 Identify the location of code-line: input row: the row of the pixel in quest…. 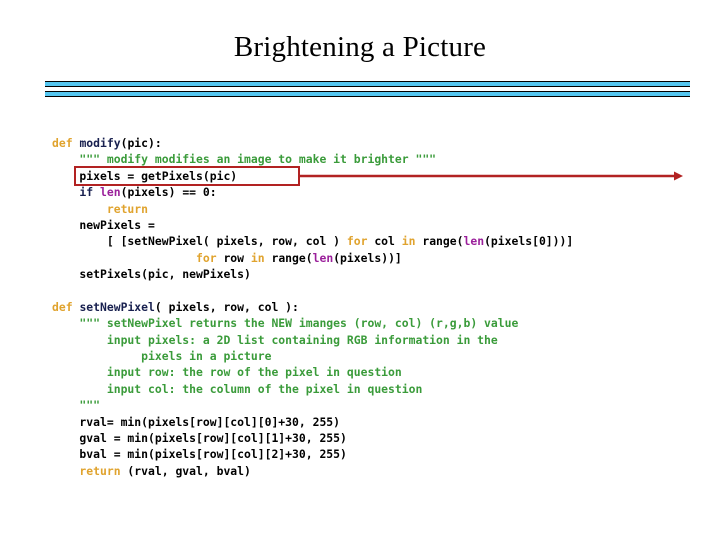
(382, 372).